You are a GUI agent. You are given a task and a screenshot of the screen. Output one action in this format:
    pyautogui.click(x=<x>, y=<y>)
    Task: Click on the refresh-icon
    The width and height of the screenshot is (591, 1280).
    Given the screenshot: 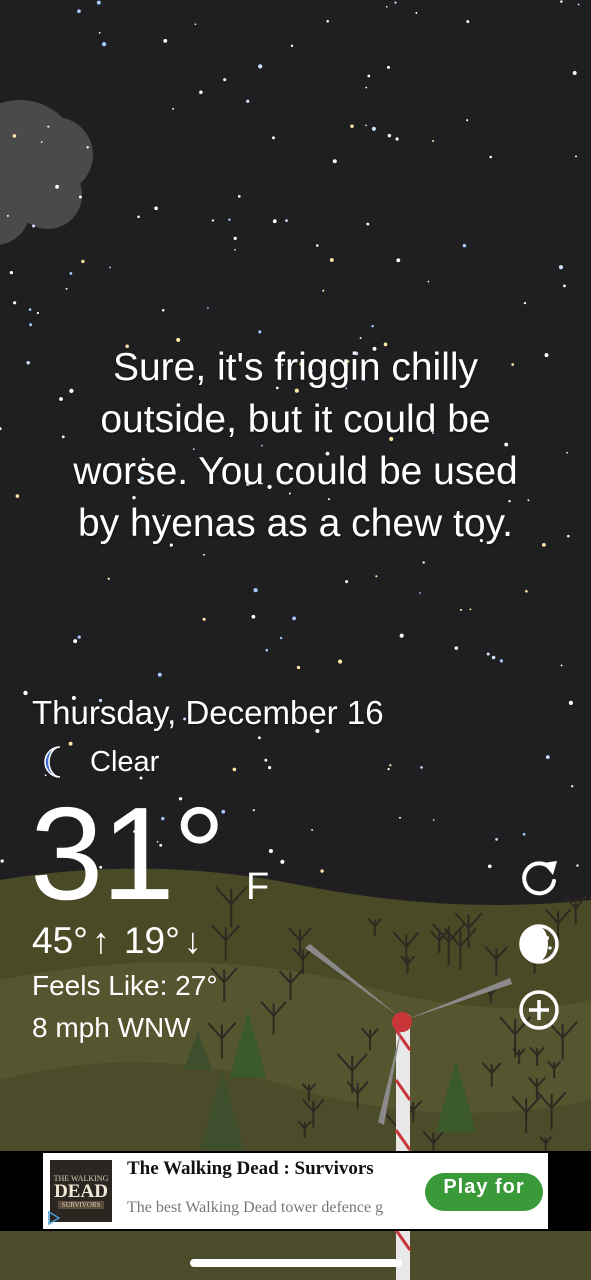 What is the action you would take?
    pyautogui.click(x=539, y=878)
    